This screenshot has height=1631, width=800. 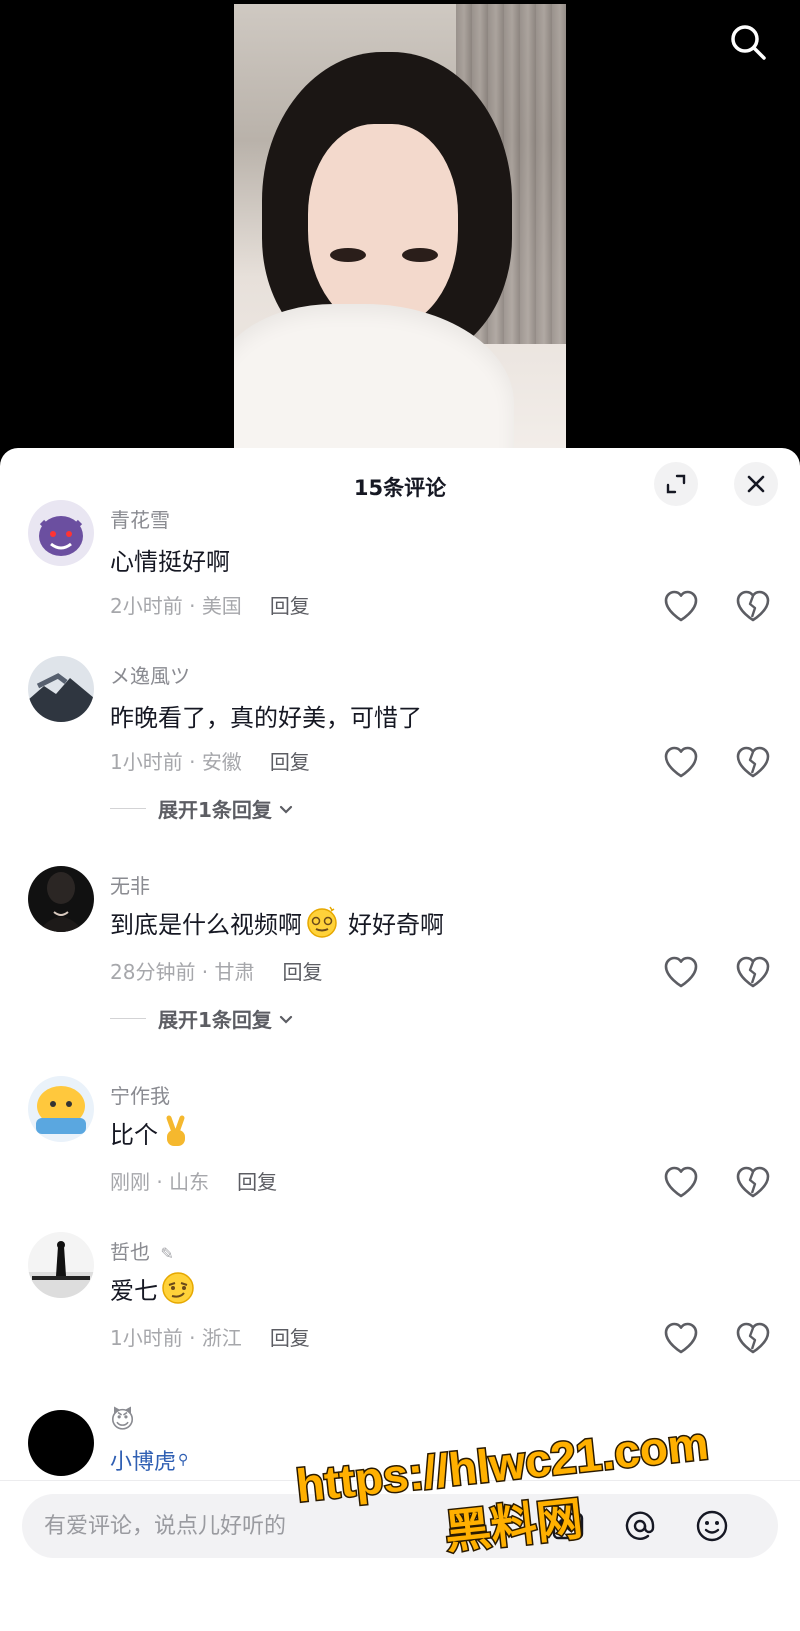 What do you see at coordinates (400, 1480) in the screenshot?
I see `input-divider` at bounding box center [400, 1480].